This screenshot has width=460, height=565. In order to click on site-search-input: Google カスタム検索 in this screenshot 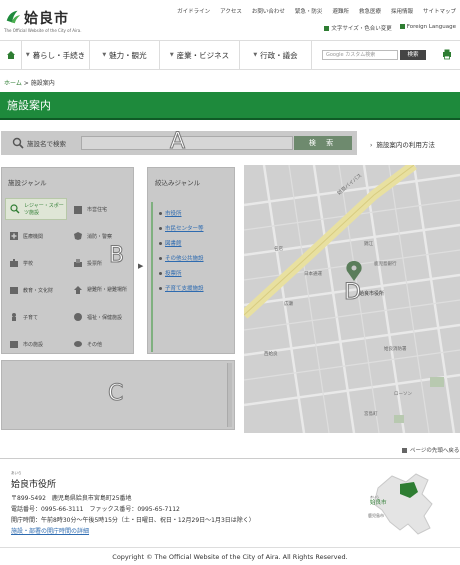, I will do `click(360, 55)`.